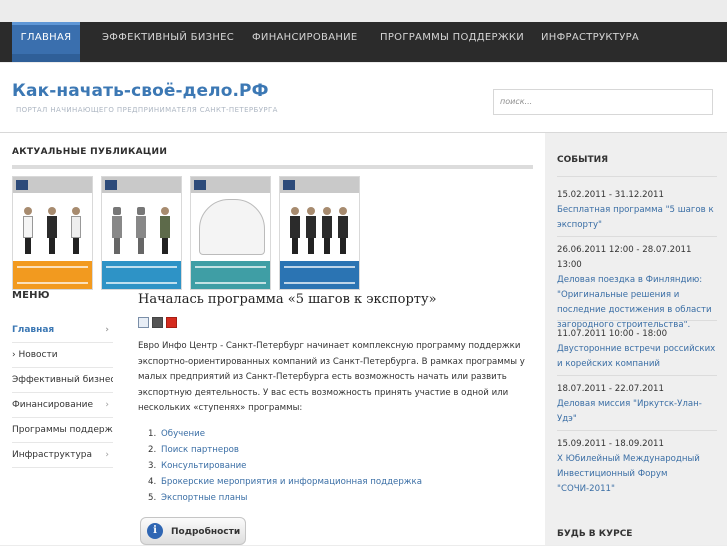 The height and width of the screenshot is (546, 727). I want to click on nav-item-label: ПРОГРАММЫ ПОДДЕРЖКИ, so click(452, 37).